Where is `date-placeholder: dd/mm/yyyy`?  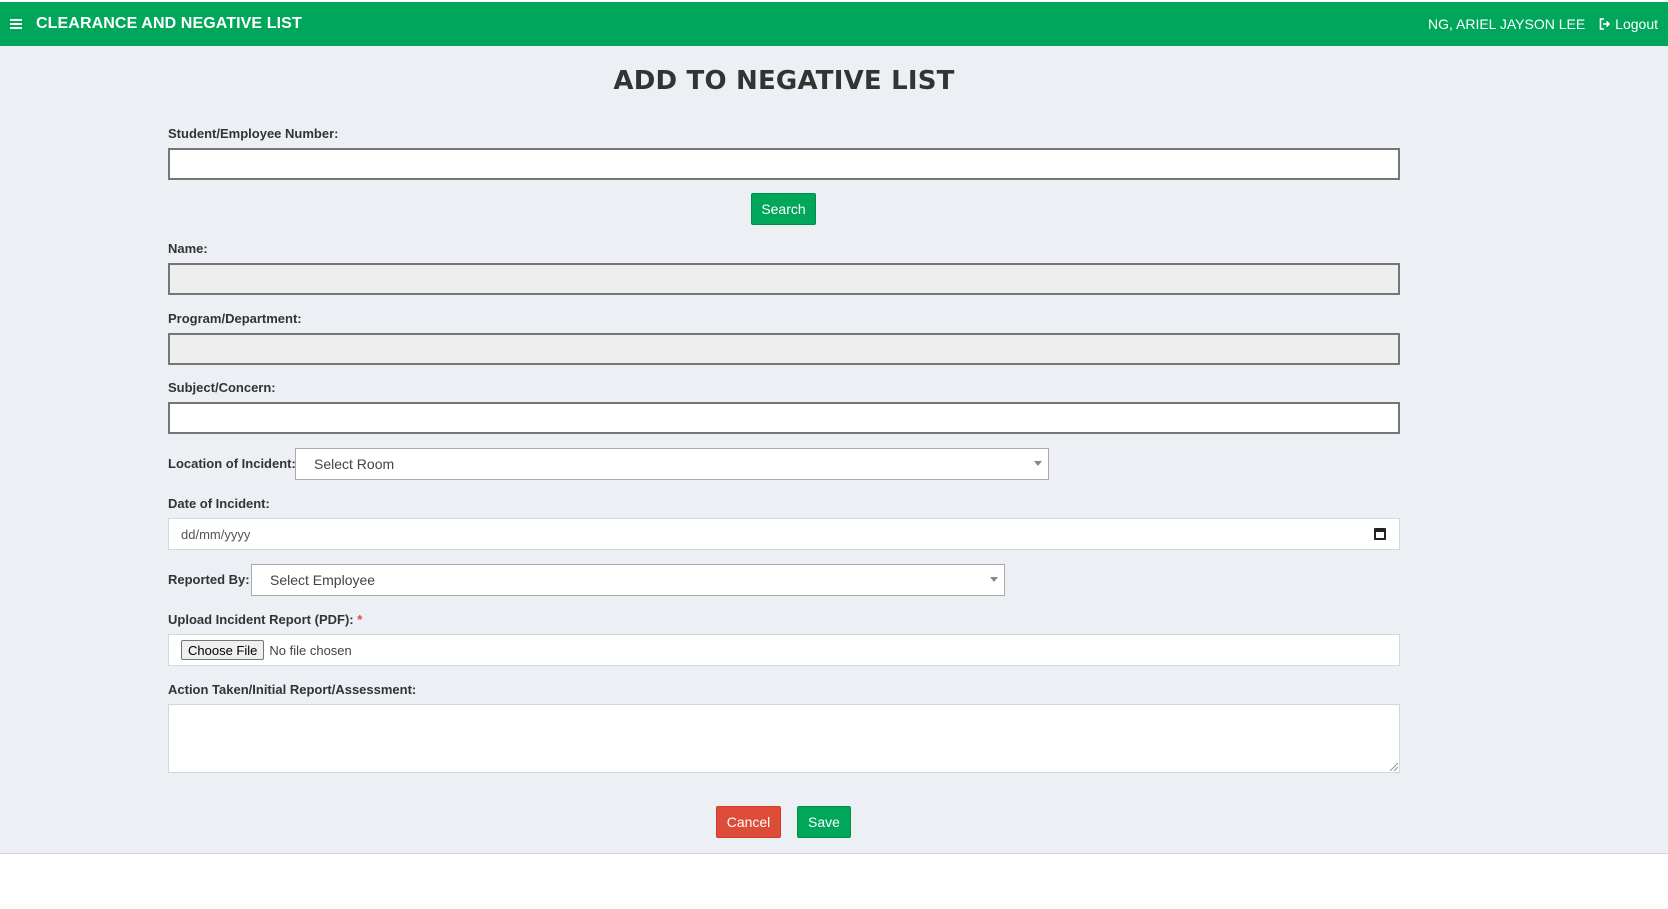
date-placeholder: dd/mm/yyyy is located at coordinates (216, 534).